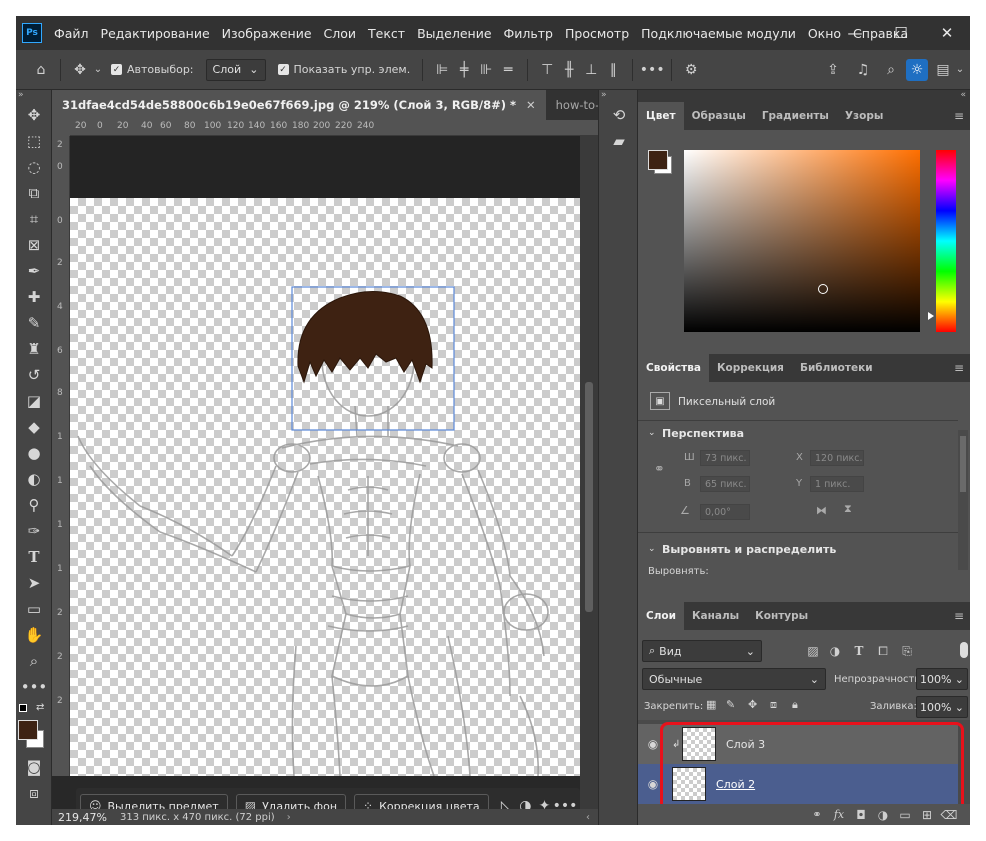  I want to click on lock-artboard-icon: ⧈, so click(773, 705).